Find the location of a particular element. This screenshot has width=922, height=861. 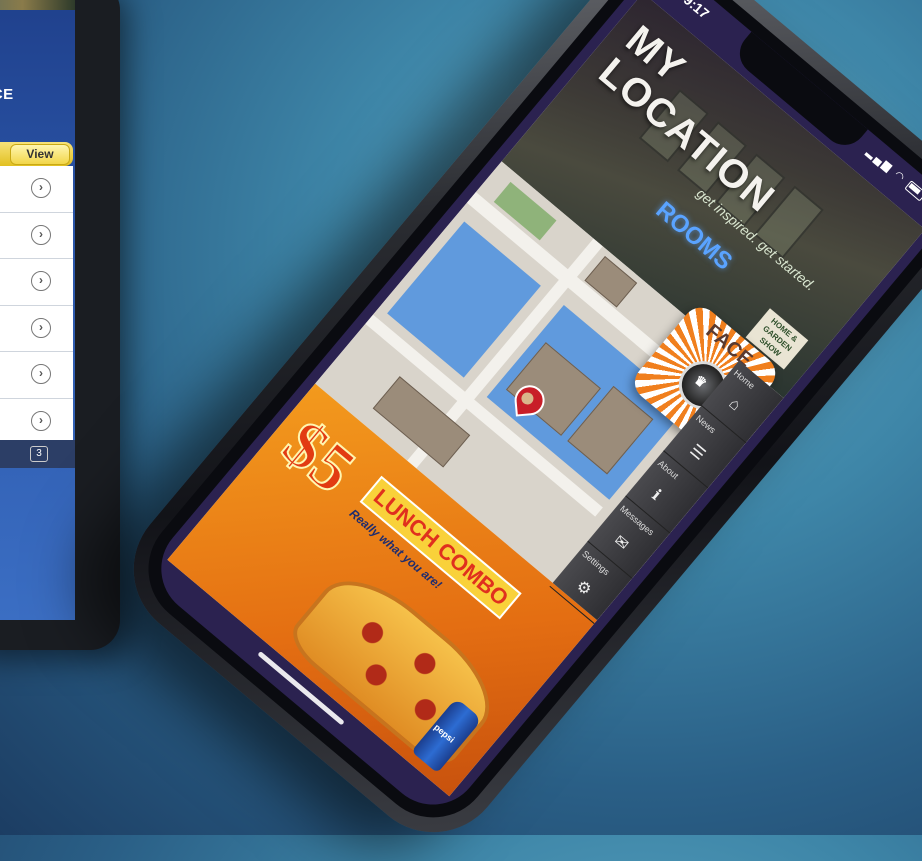

view-button: View is located at coordinates (40, 154).